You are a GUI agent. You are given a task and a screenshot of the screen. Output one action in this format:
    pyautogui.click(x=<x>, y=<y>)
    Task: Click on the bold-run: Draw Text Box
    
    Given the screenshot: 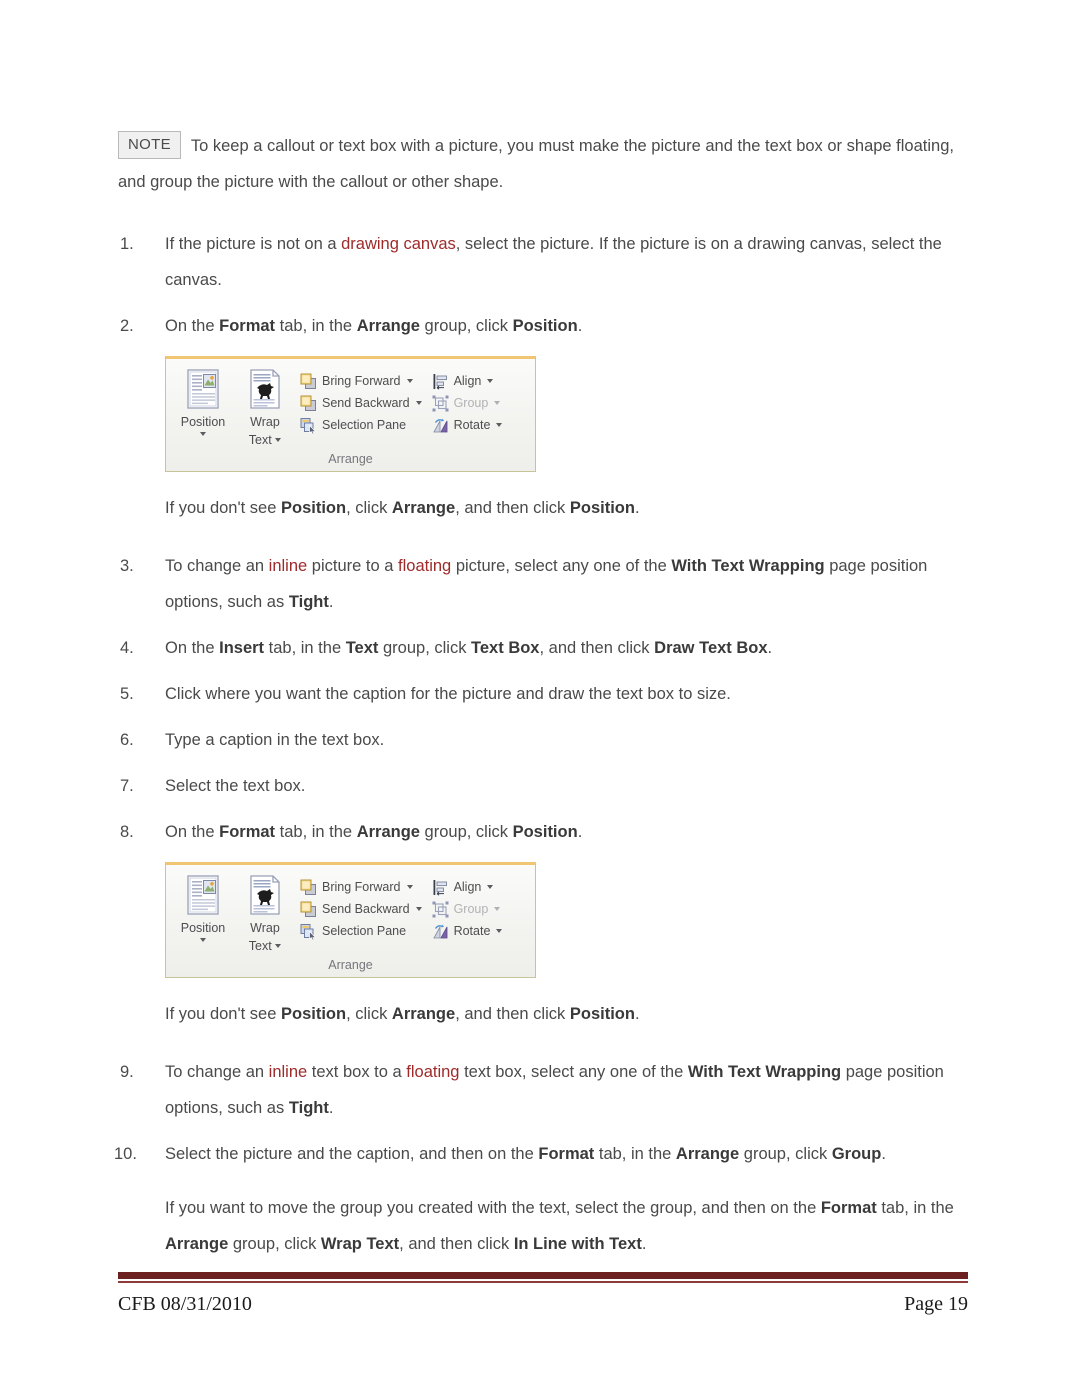 What is the action you would take?
    pyautogui.click(x=711, y=648)
    